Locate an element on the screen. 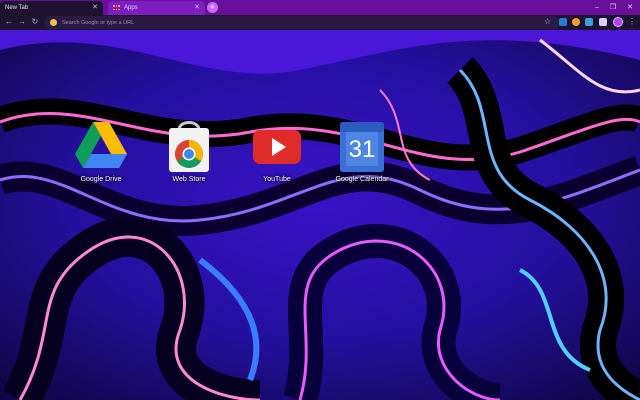 Image resolution: width=640 pixels, height=400 pixels. app-label: YouTube is located at coordinates (277, 179).